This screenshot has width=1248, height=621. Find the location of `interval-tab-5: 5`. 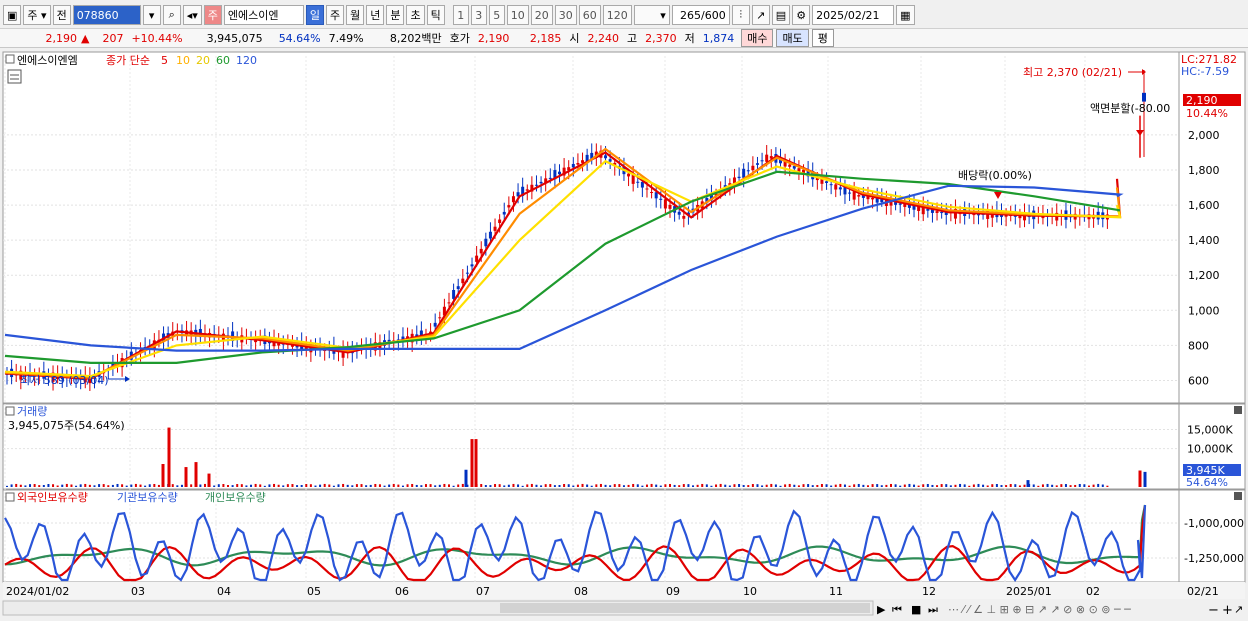

interval-tab-5: 5 is located at coordinates (496, 15).